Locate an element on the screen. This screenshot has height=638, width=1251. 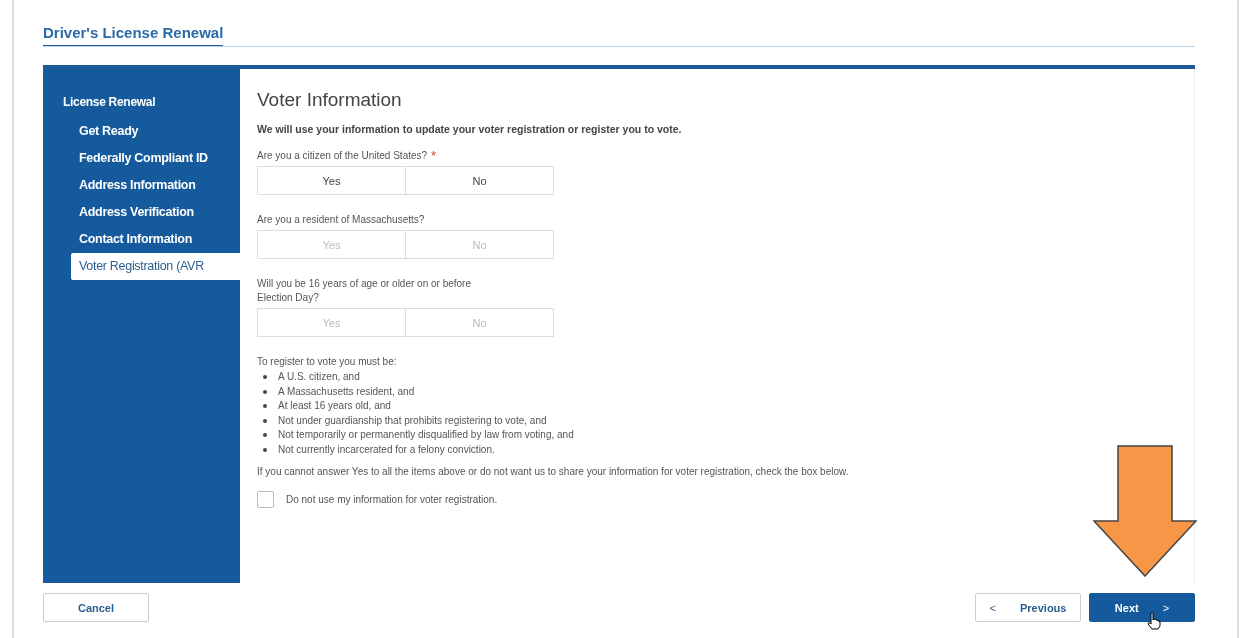
requirement-text: A Massachusetts resident, and is located at coordinates (346, 391).